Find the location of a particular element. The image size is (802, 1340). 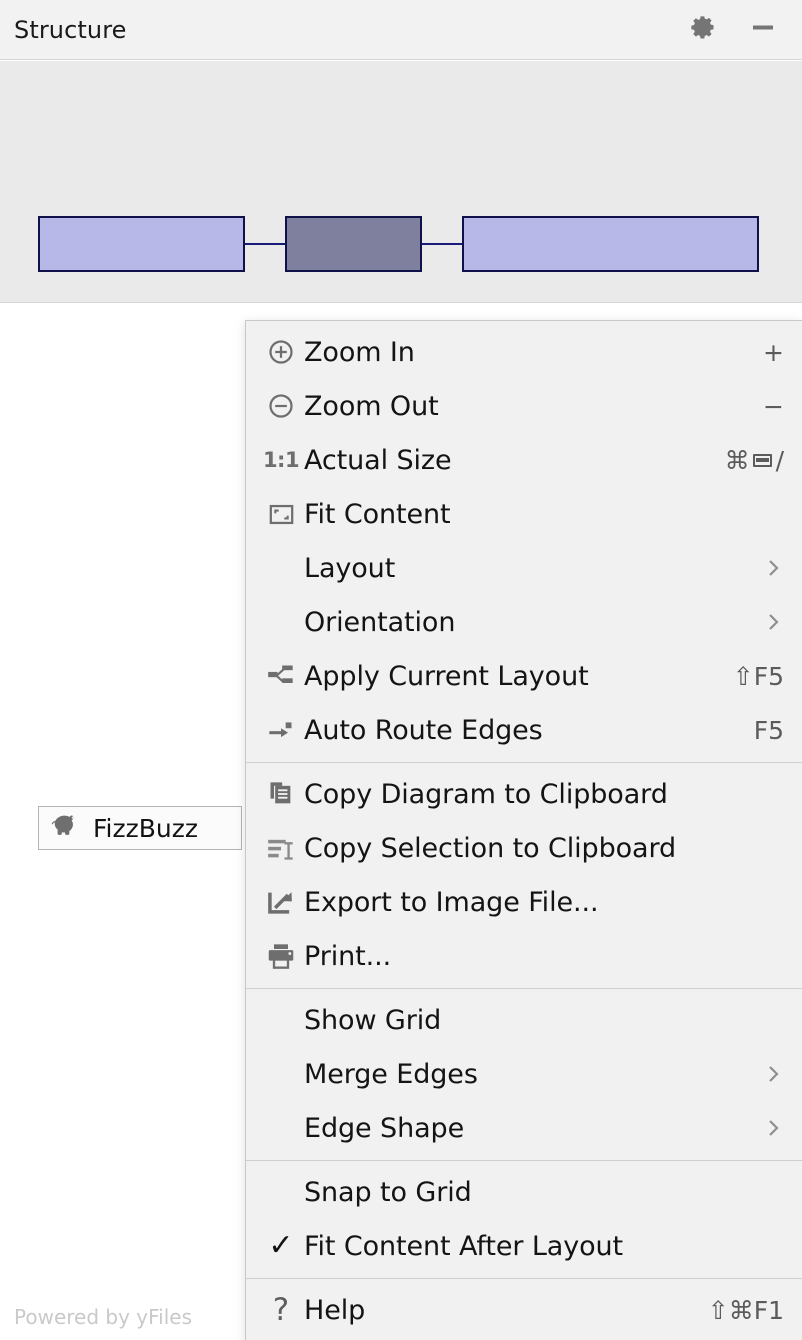

menu-item-accelerator: ⇧F5 is located at coordinates (758, 676).